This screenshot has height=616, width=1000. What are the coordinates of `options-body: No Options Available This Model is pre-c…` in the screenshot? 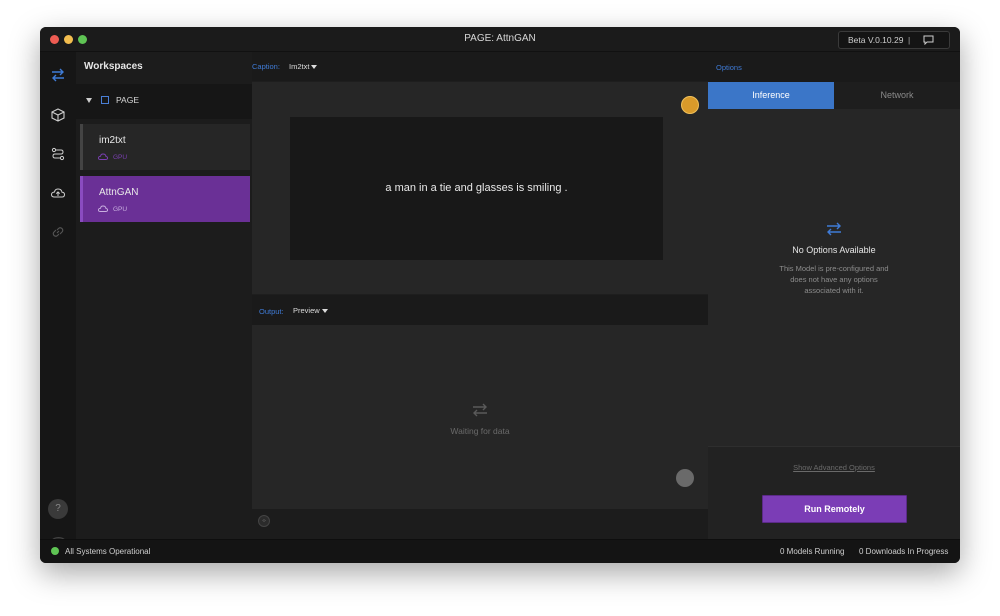 It's located at (834, 277).